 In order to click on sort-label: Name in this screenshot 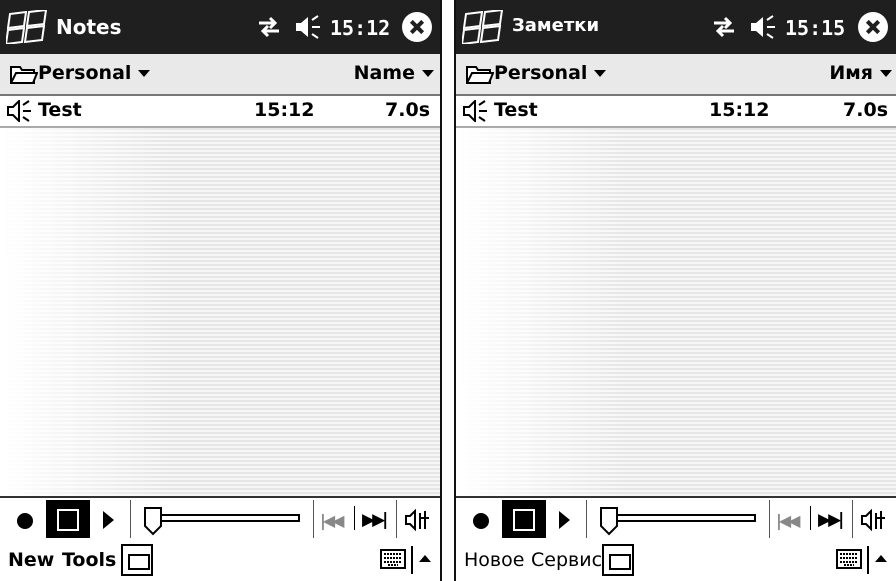, I will do `click(384, 73)`.